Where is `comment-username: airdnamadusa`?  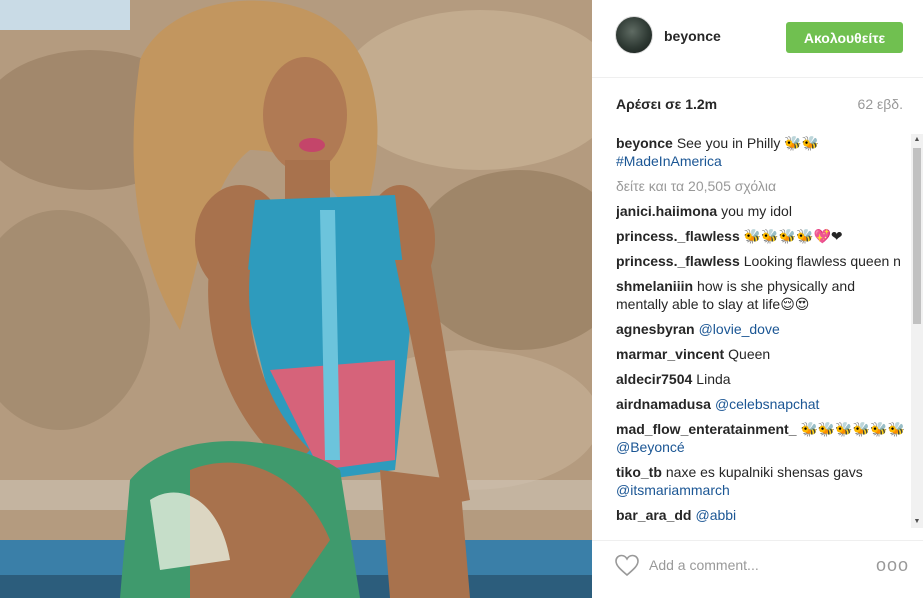
comment-username: airdnamadusa is located at coordinates (663, 404).